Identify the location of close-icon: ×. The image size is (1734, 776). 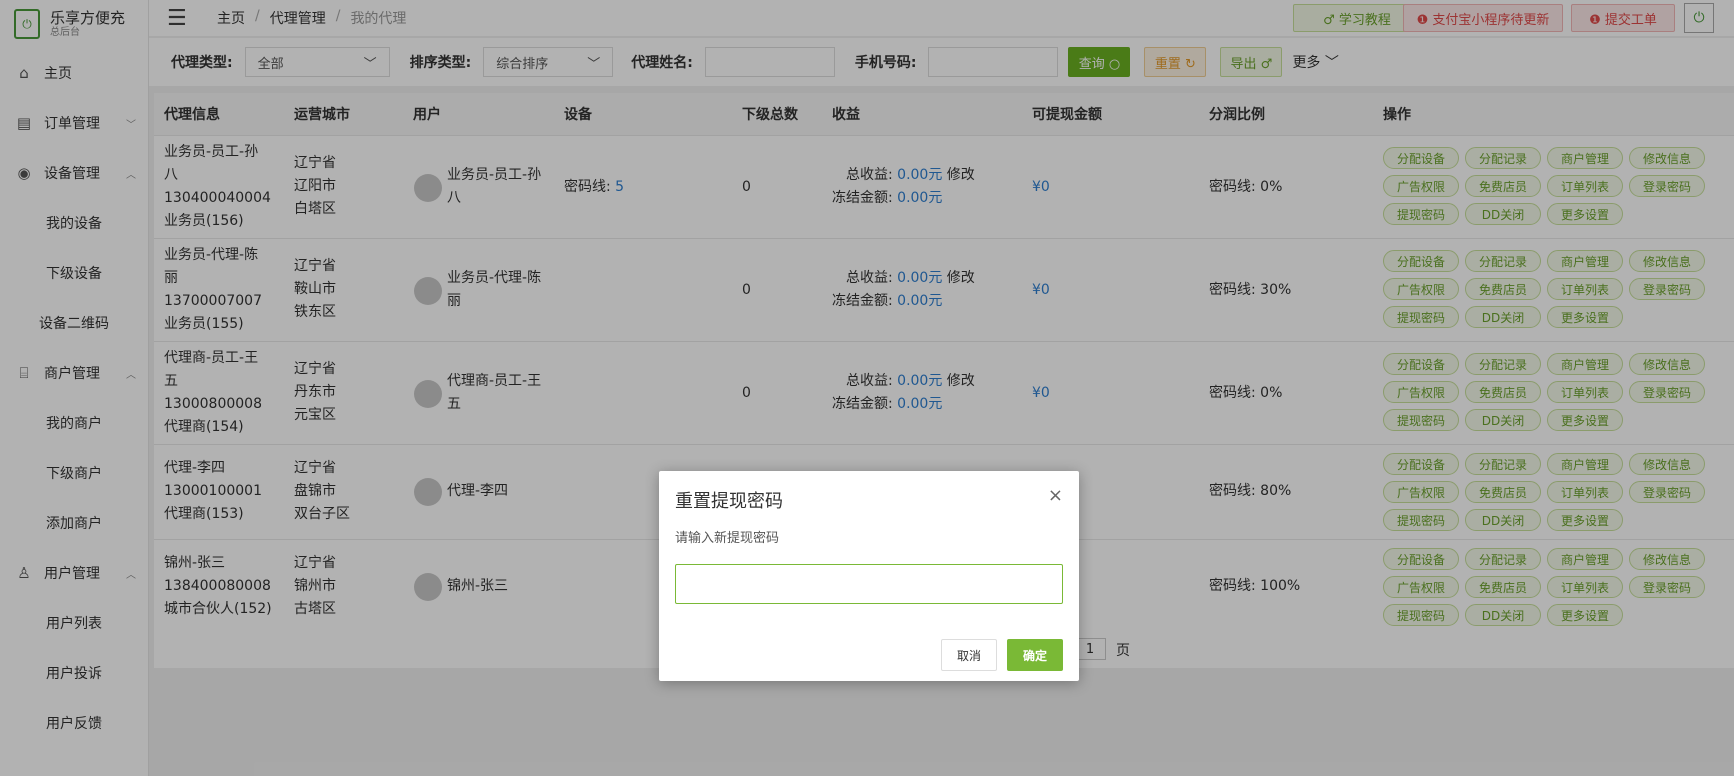
(1055, 495).